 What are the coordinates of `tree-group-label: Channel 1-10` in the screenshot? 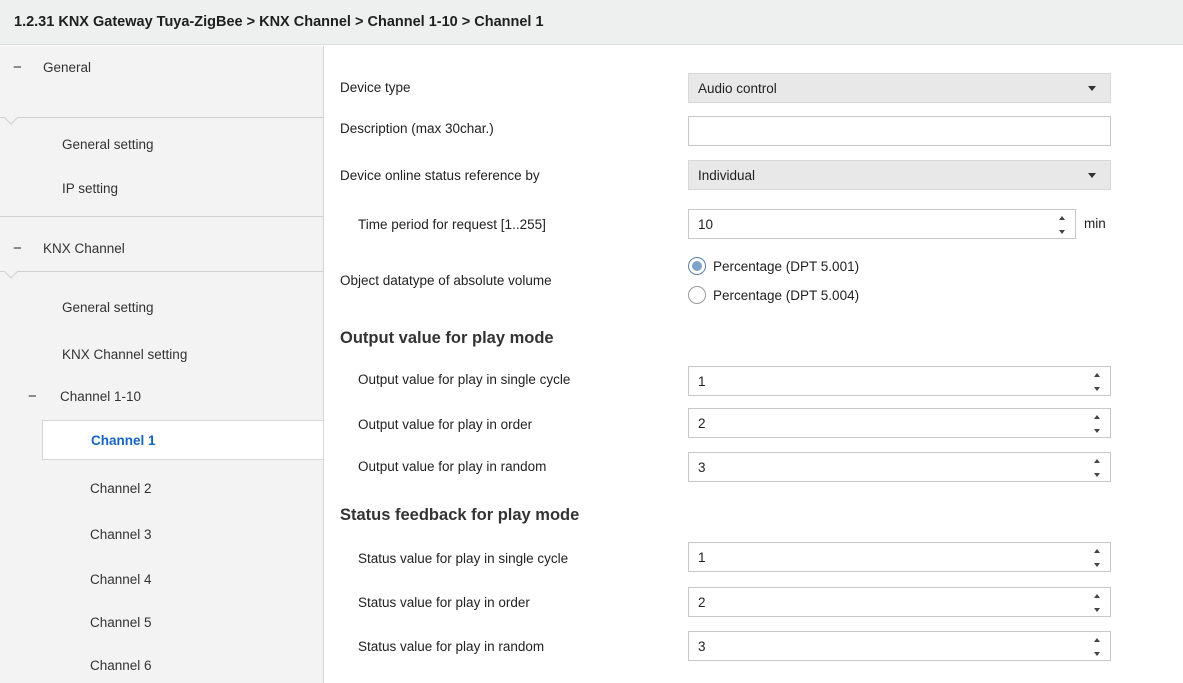 It's located at (101, 396).